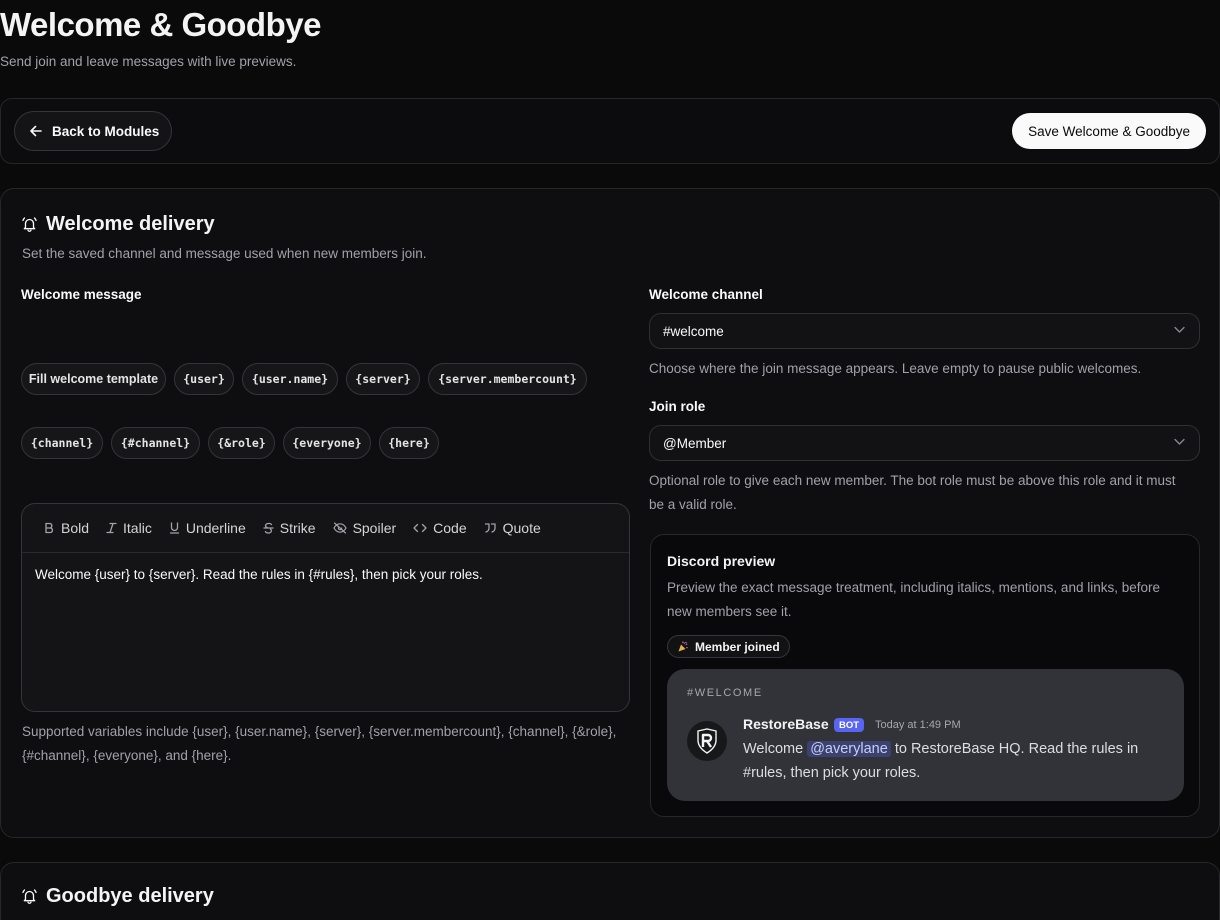  Describe the element at coordinates (695, 443) in the screenshot. I see `join-role-value: @Member` at that location.